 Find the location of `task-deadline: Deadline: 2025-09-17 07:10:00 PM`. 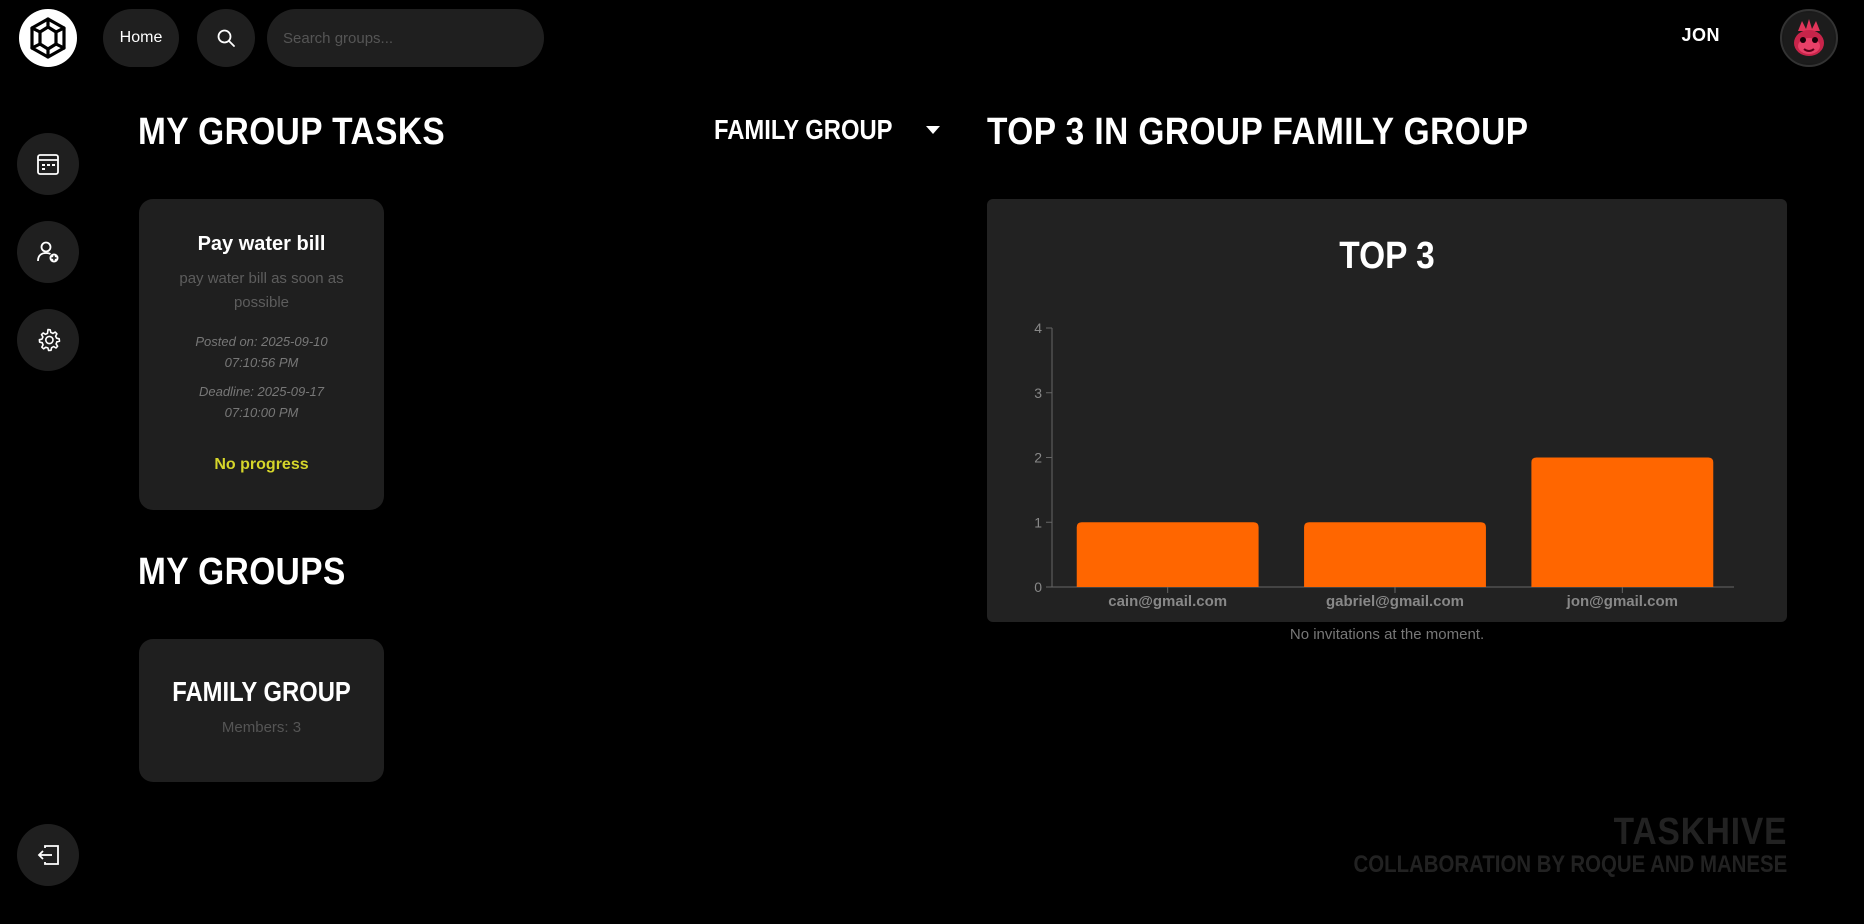

task-deadline: Deadline: 2025-09-17 07:10:00 PM is located at coordinates (261, 402).